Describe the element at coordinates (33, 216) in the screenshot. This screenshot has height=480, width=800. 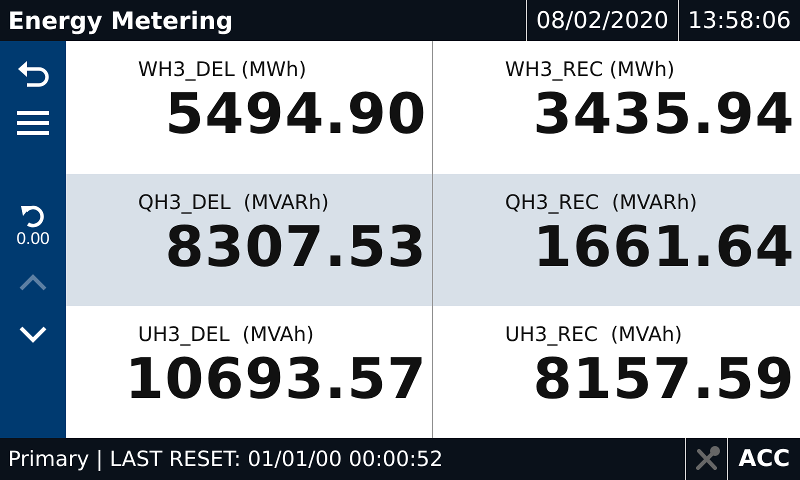
I see `reset-icon` at that location.